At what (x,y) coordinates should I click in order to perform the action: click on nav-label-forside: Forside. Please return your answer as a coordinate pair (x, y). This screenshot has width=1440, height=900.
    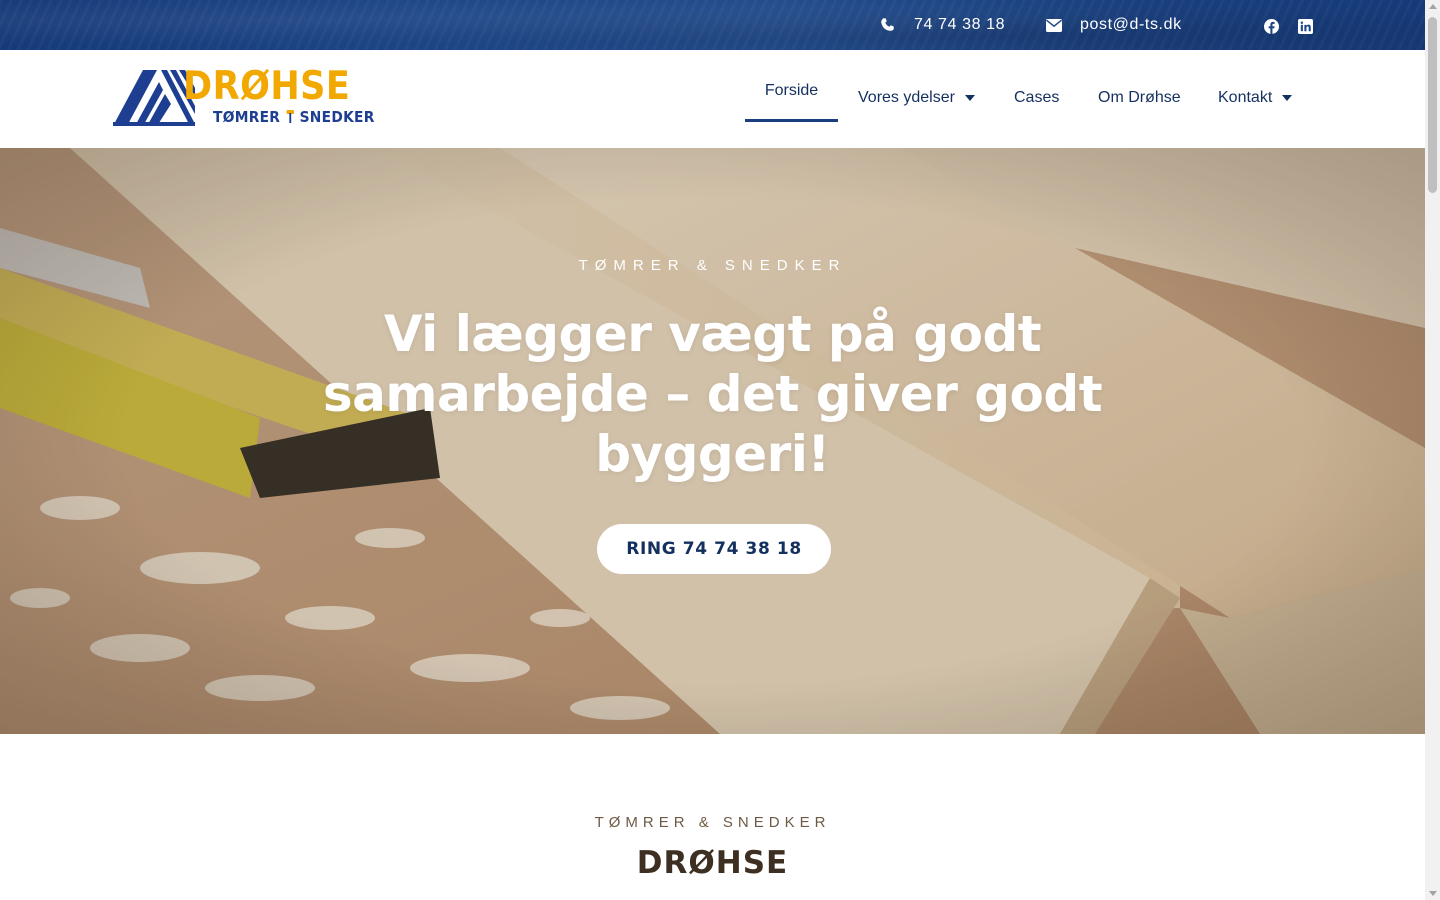
    Looking at the image, I should click on (791, 90).